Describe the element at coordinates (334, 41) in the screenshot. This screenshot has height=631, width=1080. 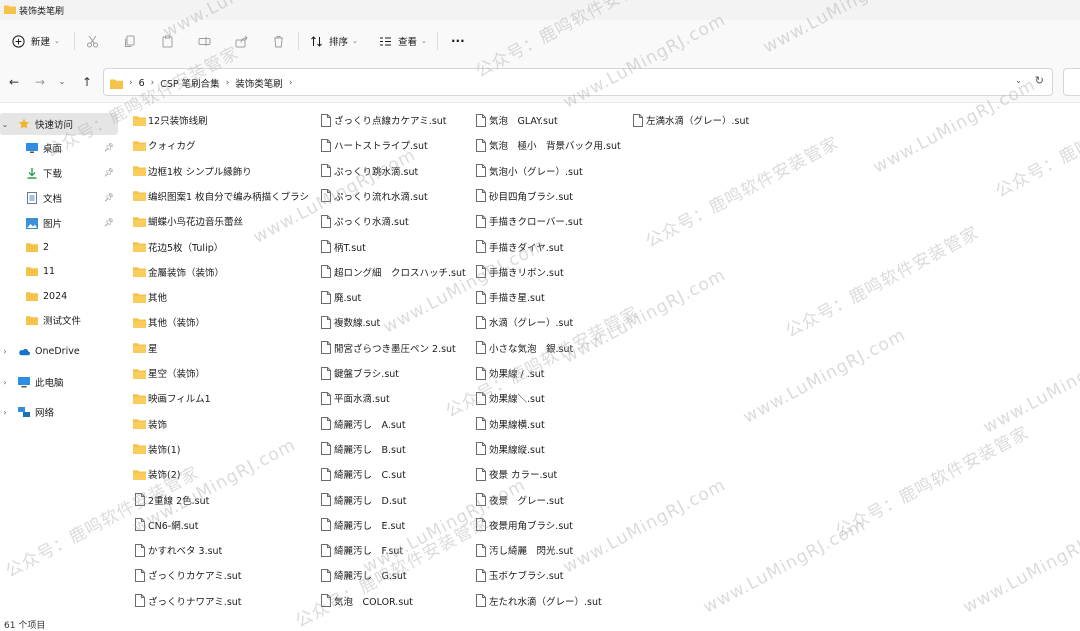
I see `sort-button: 排序 ⌄` at that location.